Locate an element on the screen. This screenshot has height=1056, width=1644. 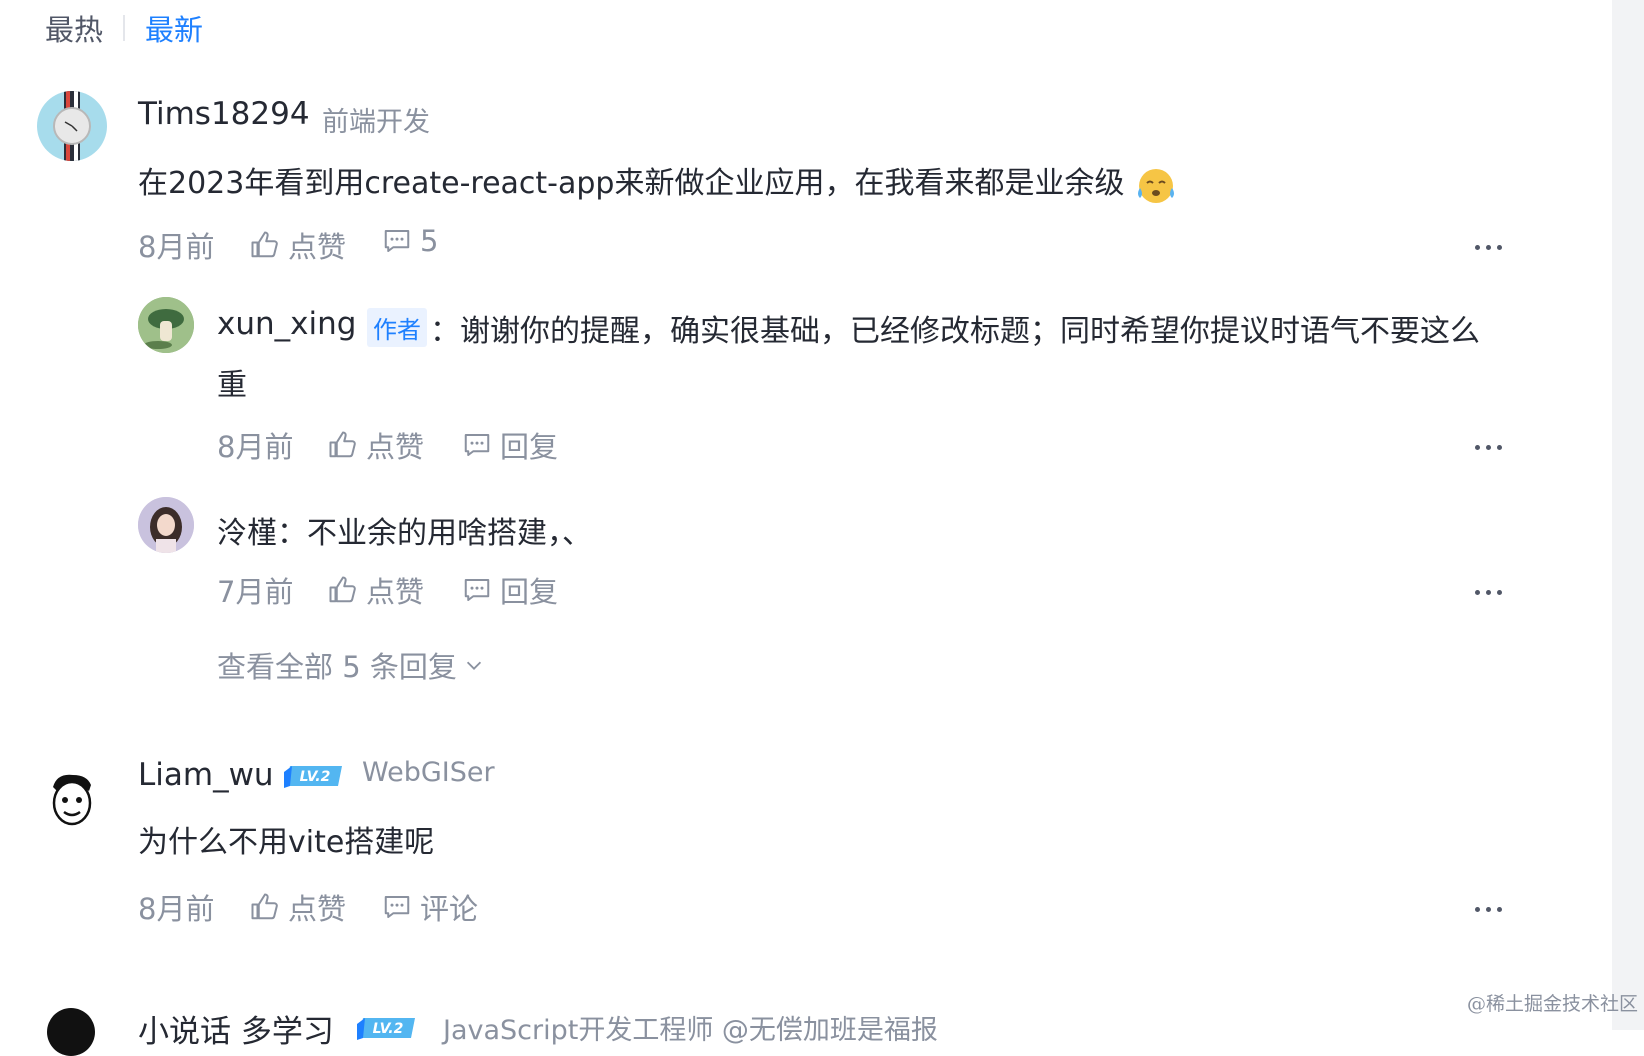
reply-time: 8月前 is located at coordinates (255, 445).